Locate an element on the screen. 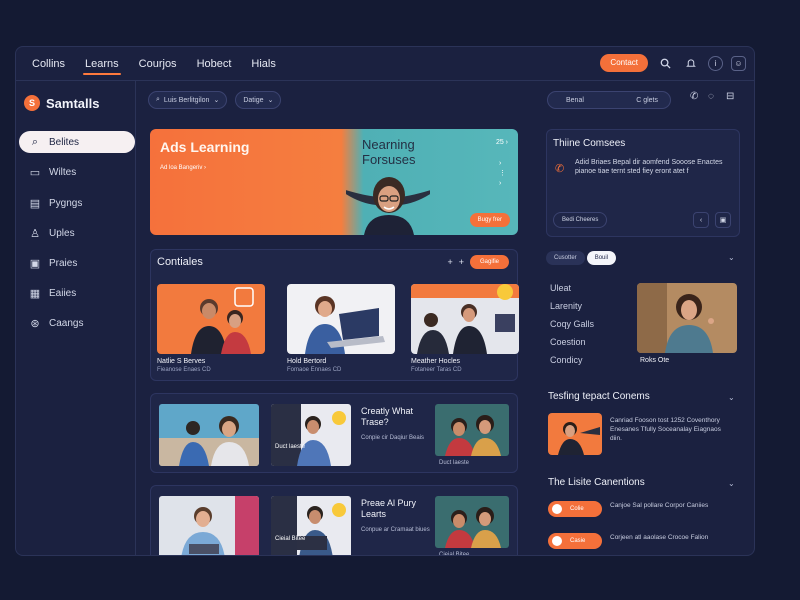 This screenshot has height=600, width=800. segment-option: Cusotter is located at coordinates (565, 258).